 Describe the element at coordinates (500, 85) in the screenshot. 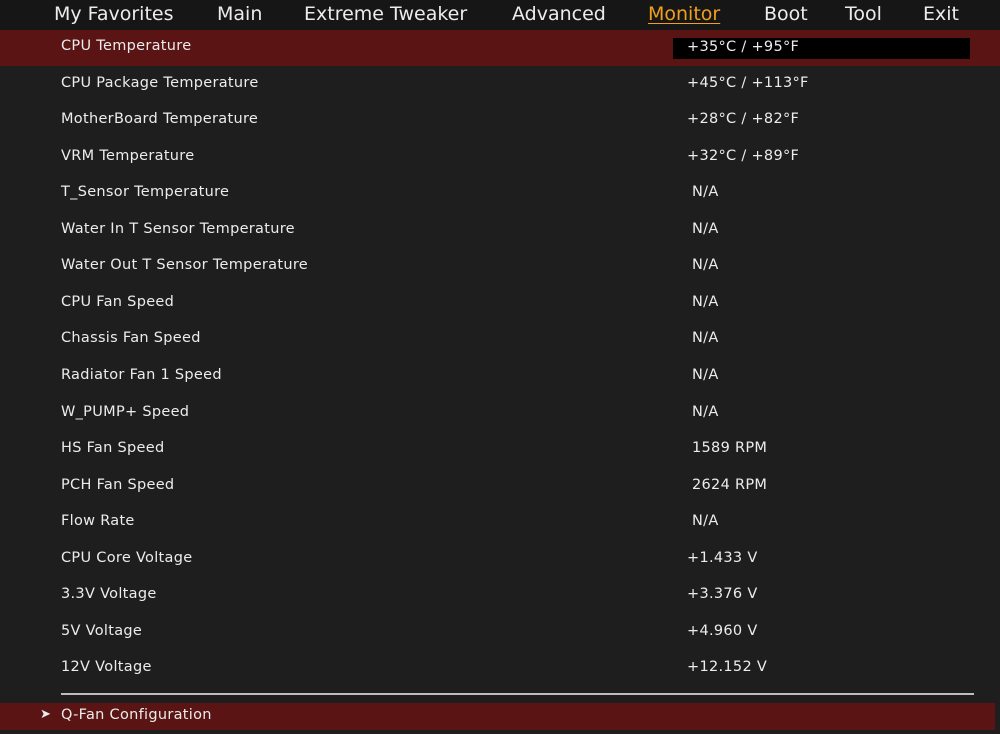

I see `row-cpu-package-temperature: CPU Package Temperature +45°C / +113°F` at that location.